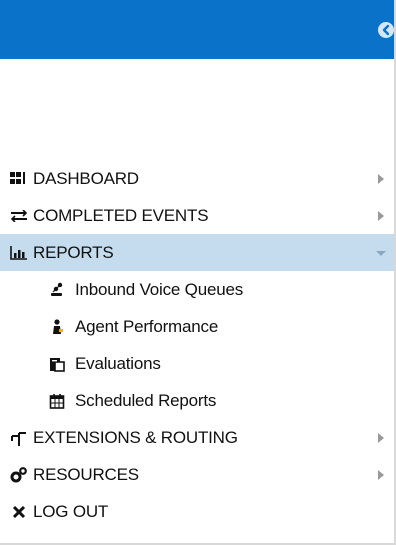 Image resolution: width=396 pixels, height=545 pixels. I want to click on dashboard-grid-icon, so click(19, 179).